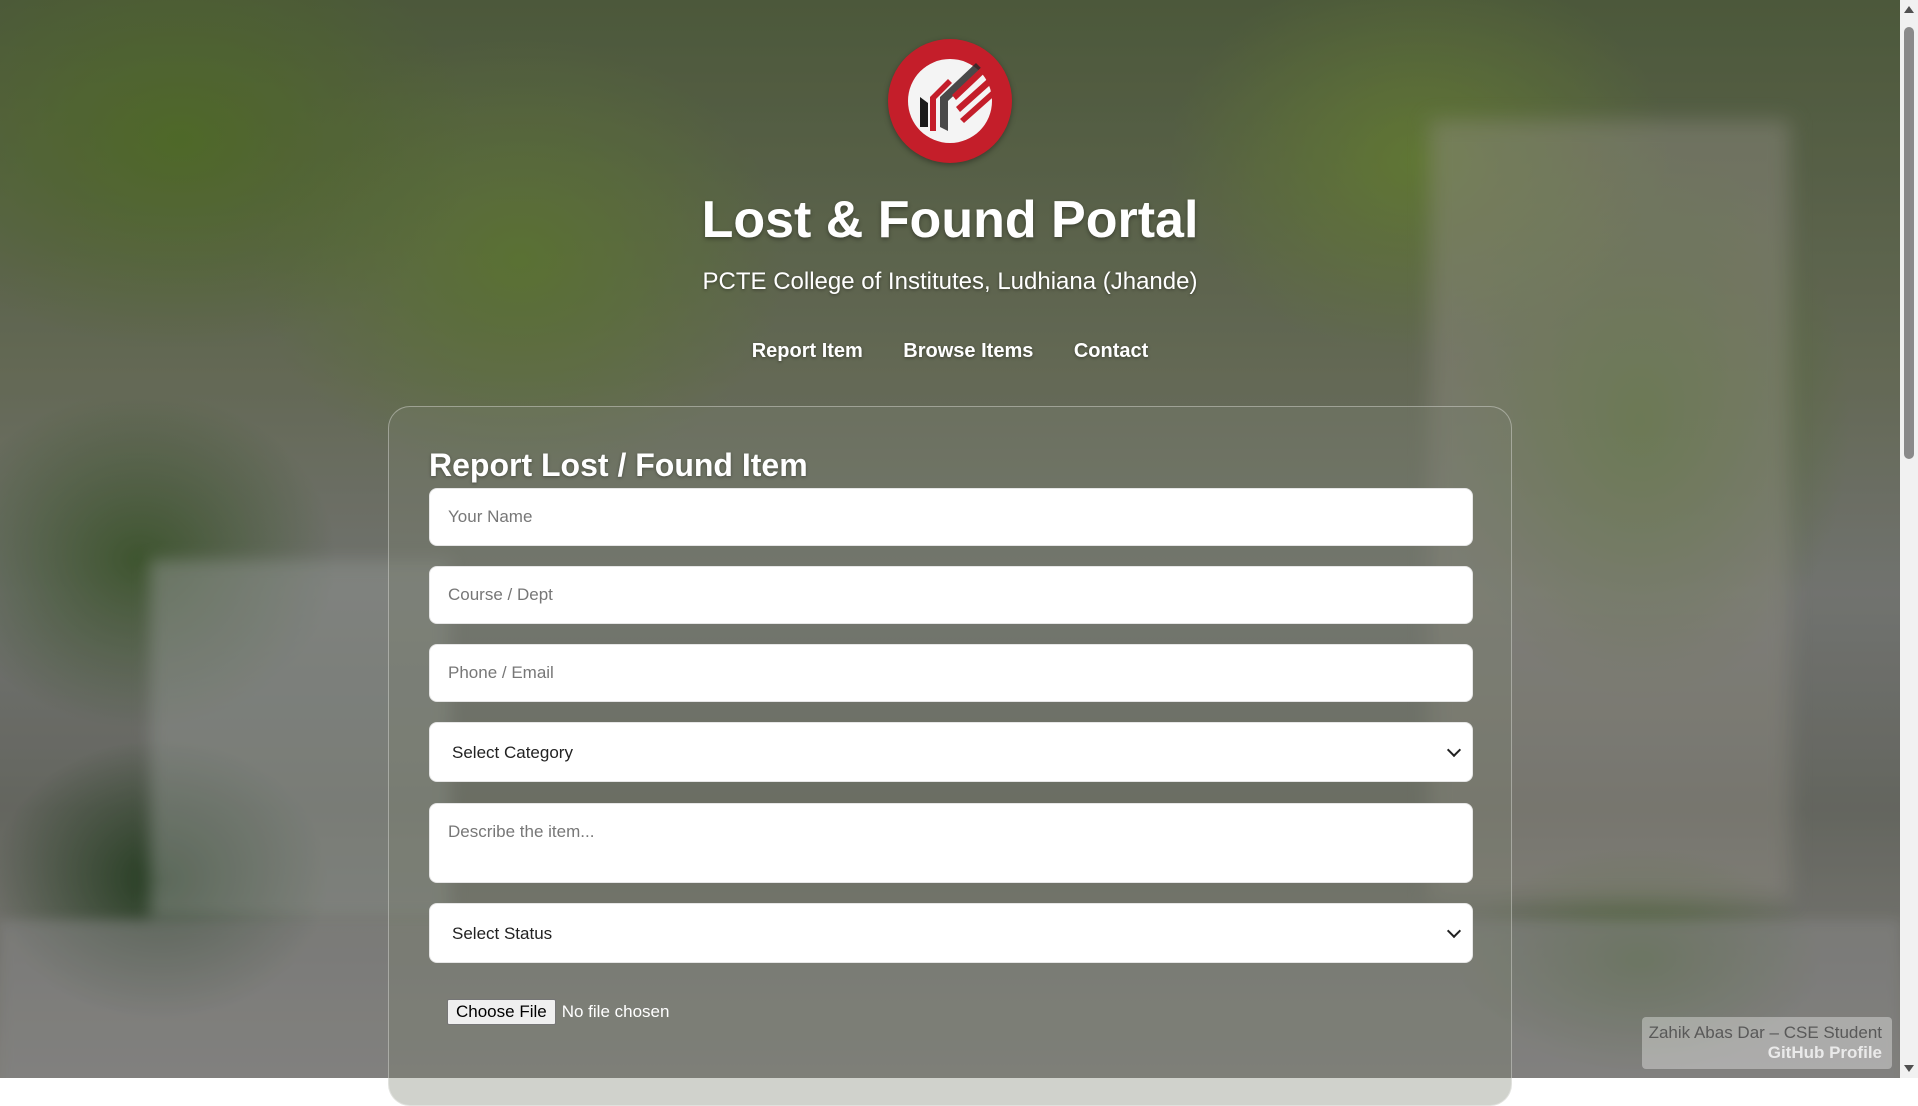  What do you see at coordinates (950, 220) in the screenshot?
I see `page-title: Lost & Found Portal` at bounding box center [950, 220].